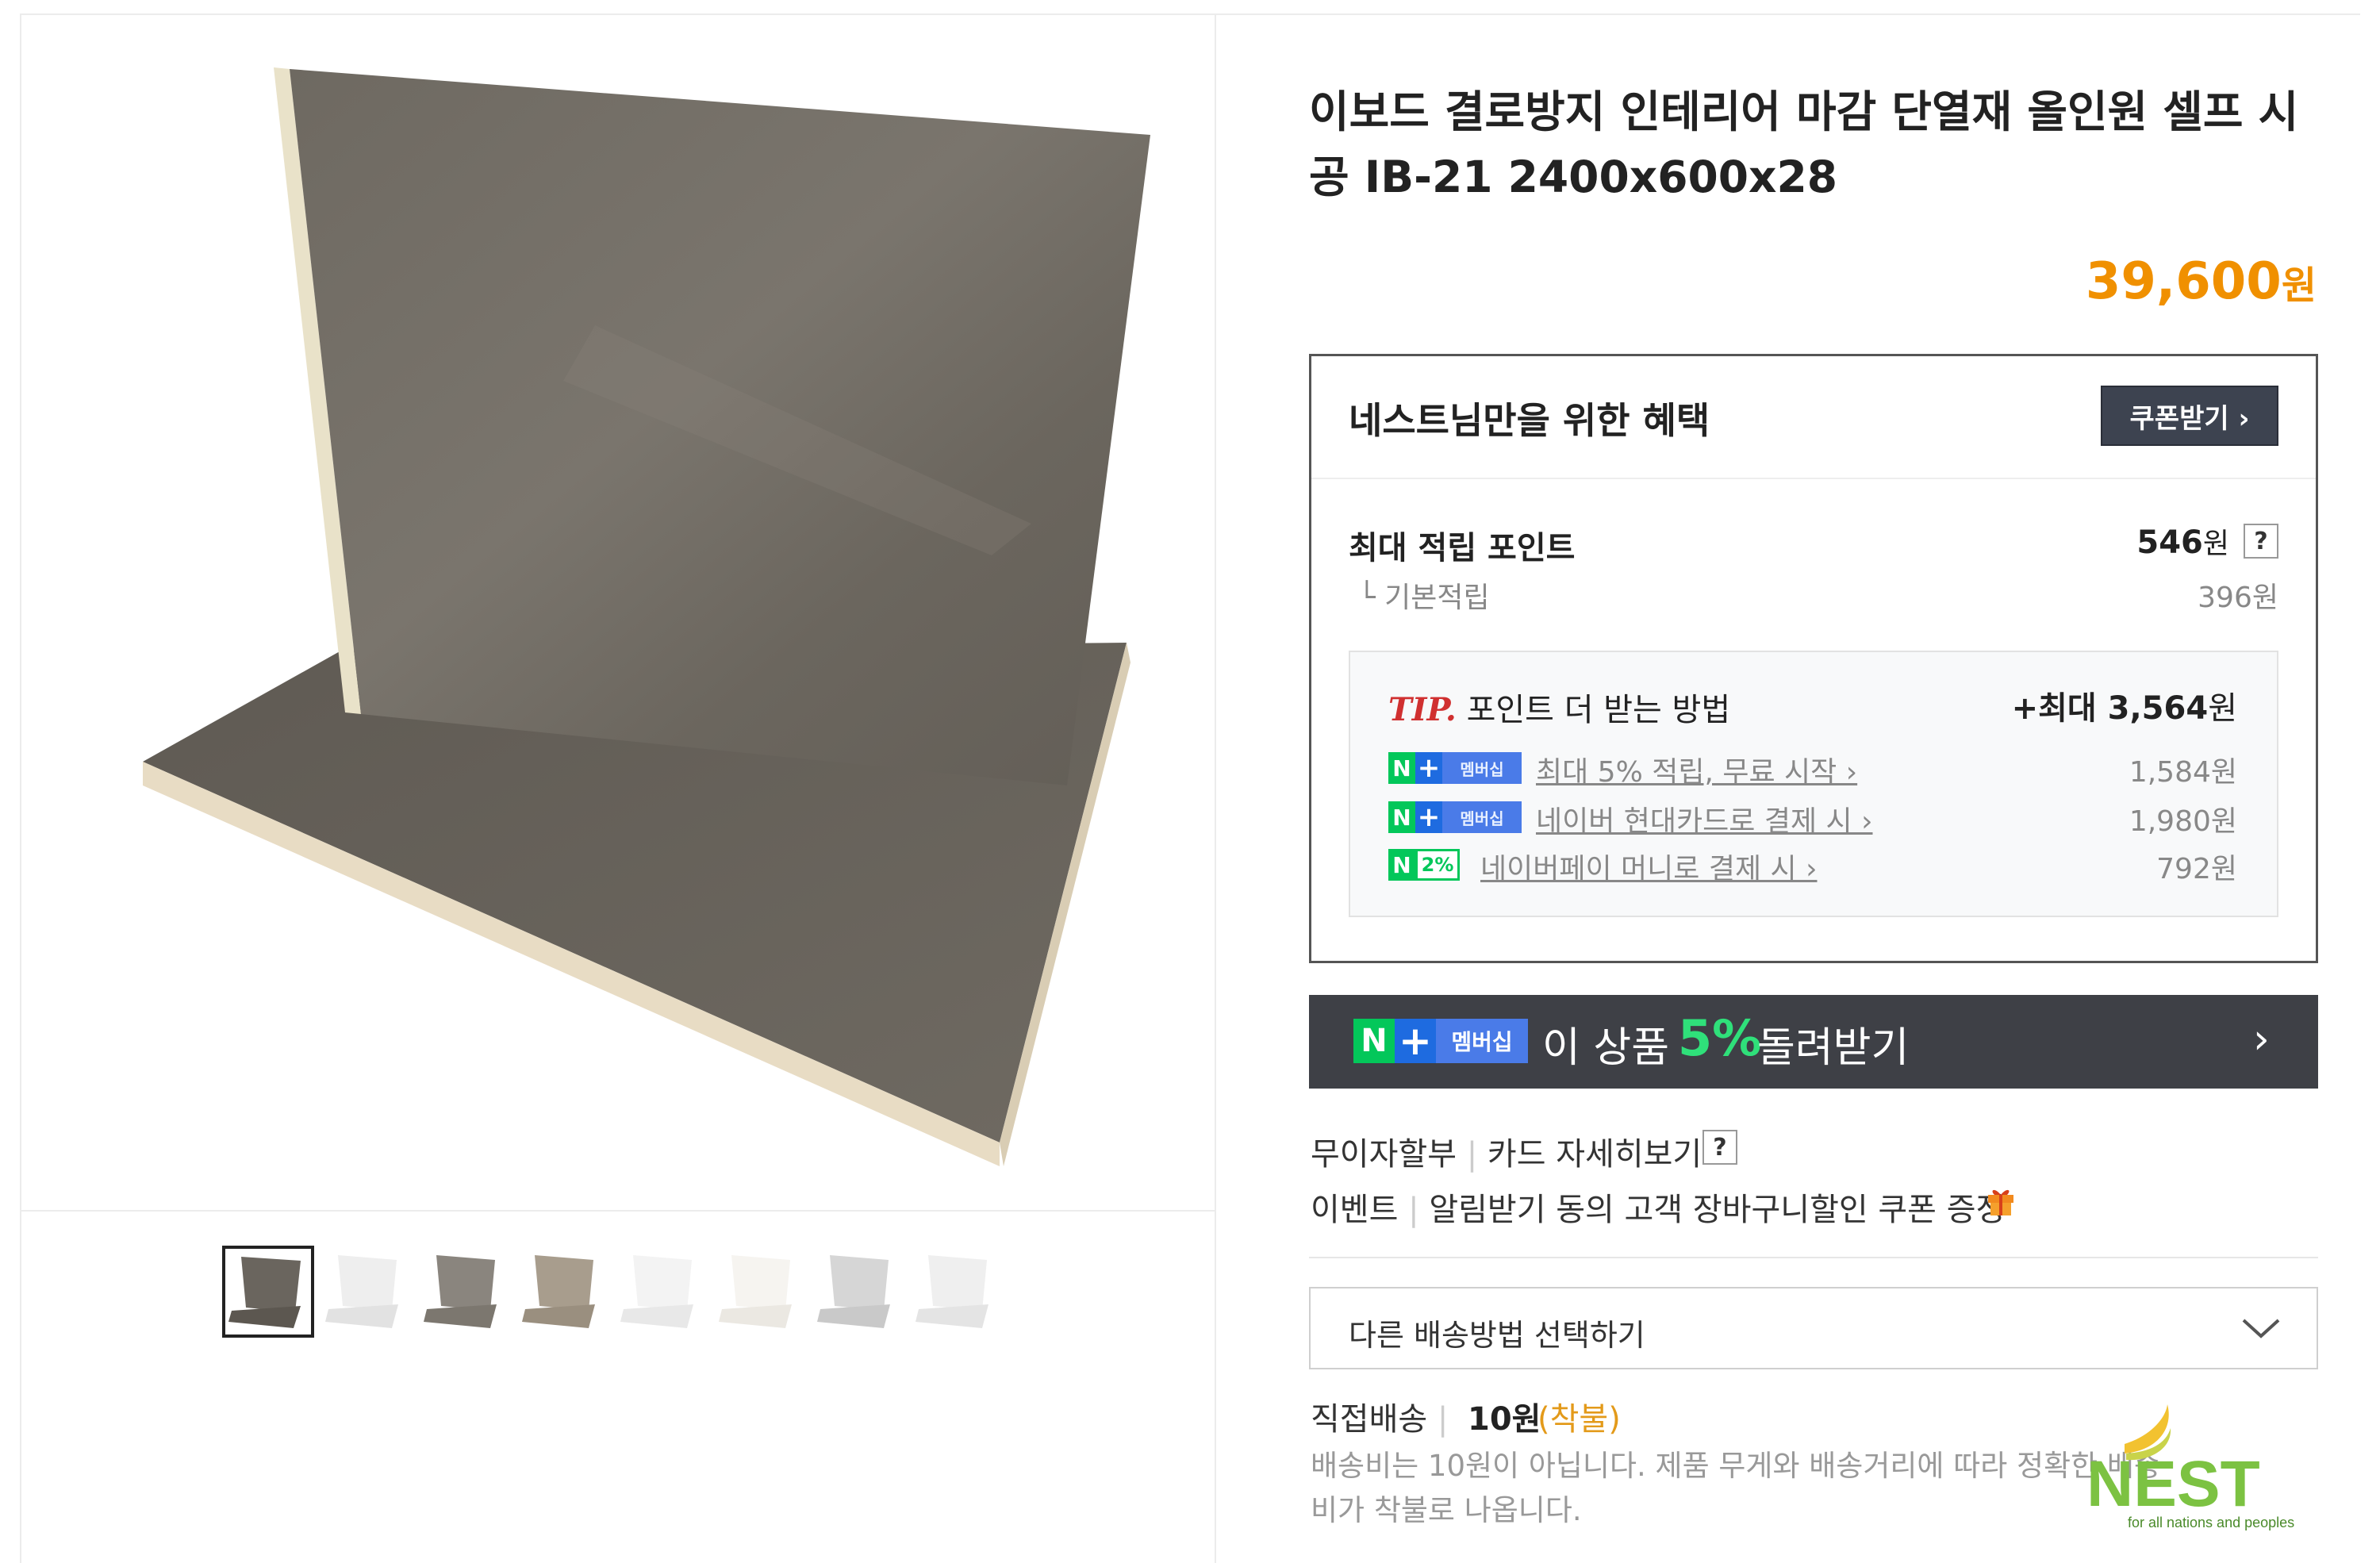 The height and width of the screenshot is (1563, 2380). I want to click on benefit-heading: 네스트님만을 위한 혜택, so click(1529, 420).